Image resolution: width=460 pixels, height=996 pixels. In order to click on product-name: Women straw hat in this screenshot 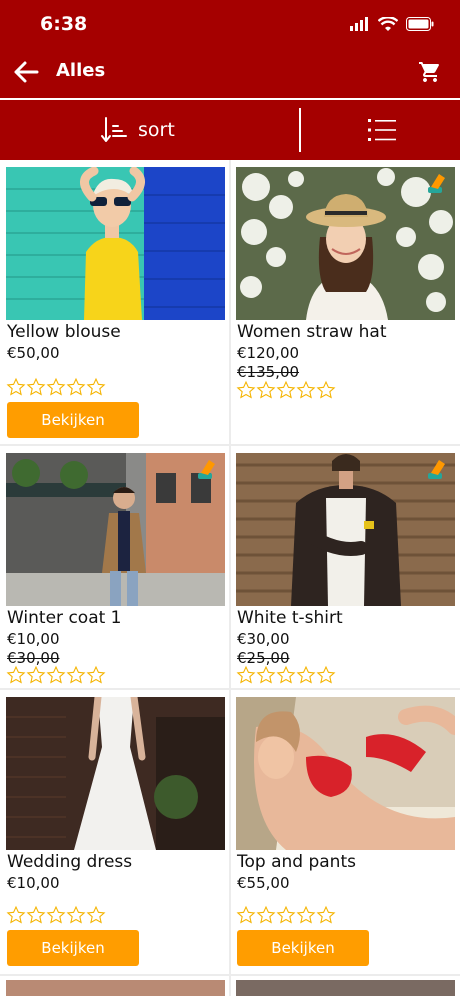, I will do `click(312, 332)`.